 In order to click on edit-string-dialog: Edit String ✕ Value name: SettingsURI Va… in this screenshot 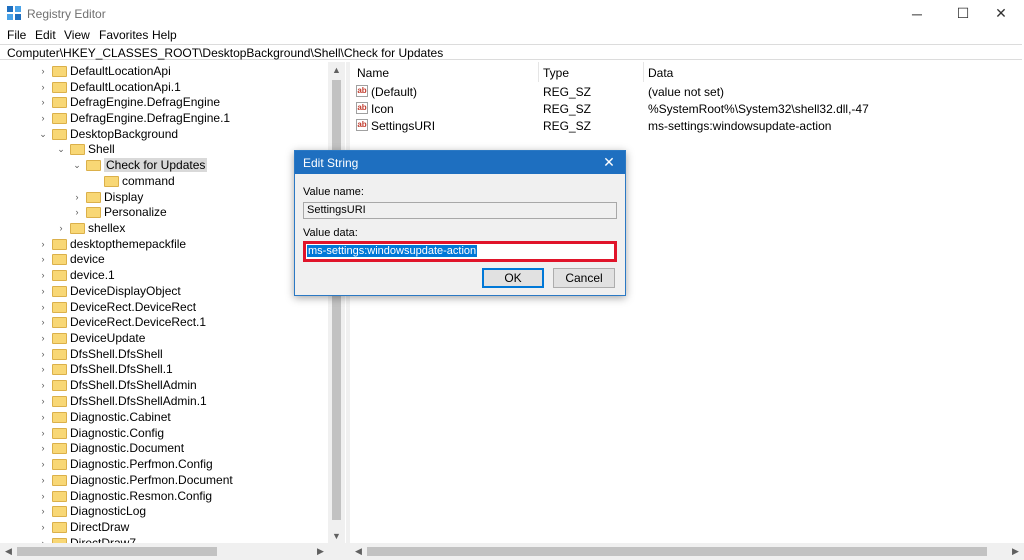, I will do `click(460, 223)`.